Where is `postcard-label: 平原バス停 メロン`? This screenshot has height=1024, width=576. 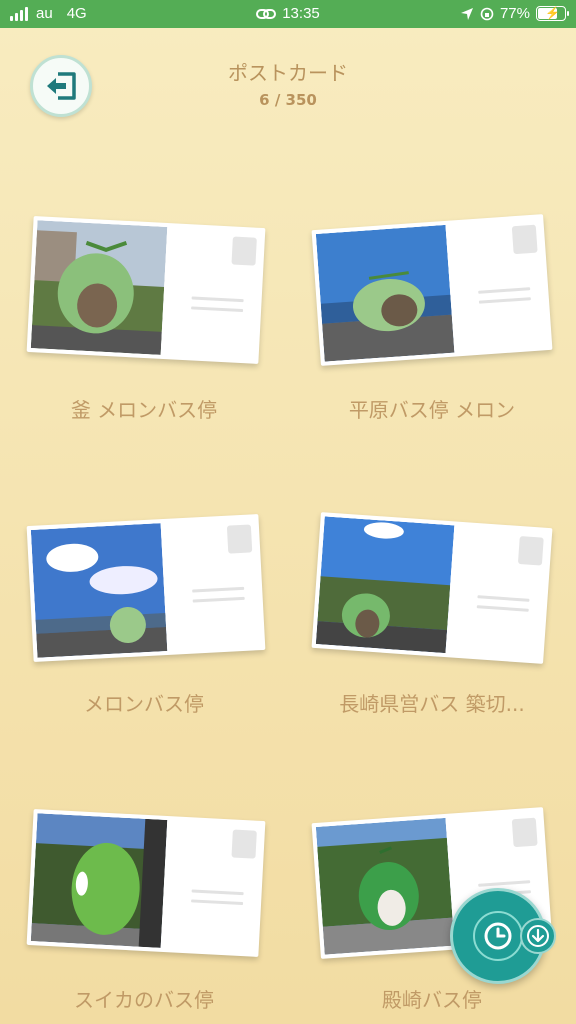
postcard-label: 平原バス停 メロン is located at coordinates (432, 410).